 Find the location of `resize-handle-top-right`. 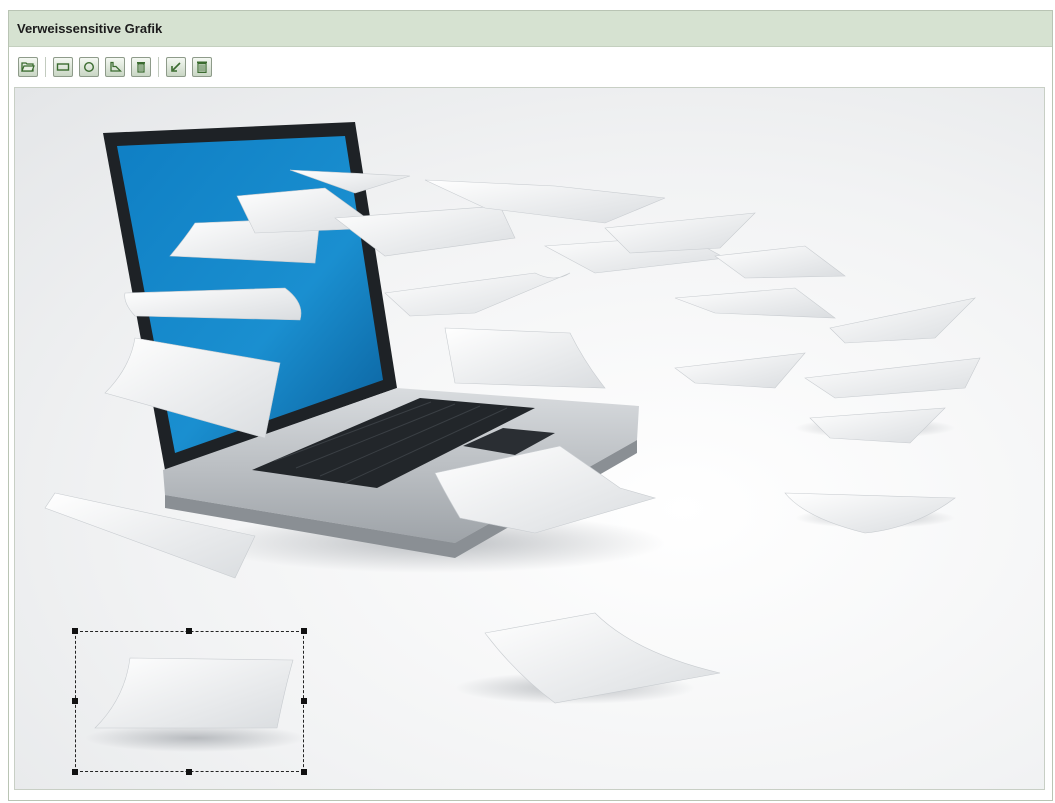

resize-handle-top-right is located at coordinates (304, 631).